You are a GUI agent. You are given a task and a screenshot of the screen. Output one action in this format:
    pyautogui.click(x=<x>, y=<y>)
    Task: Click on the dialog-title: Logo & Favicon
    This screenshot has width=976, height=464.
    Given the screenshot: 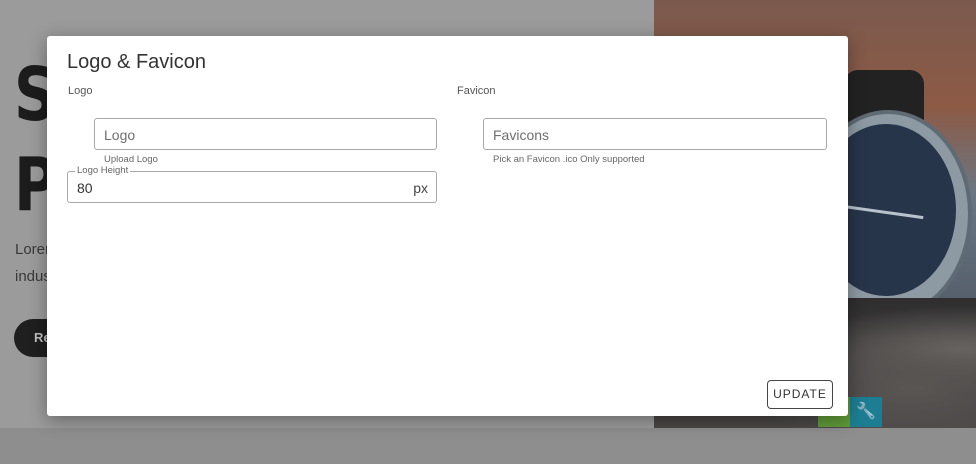 What is the action you would take?
    pyautogui.click(x=136, y=62)
    